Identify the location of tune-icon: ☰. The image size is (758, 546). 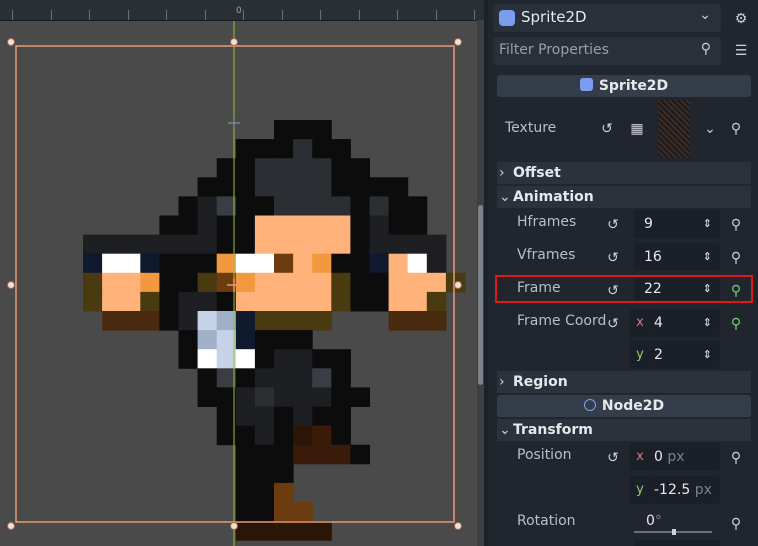
(741, 51).